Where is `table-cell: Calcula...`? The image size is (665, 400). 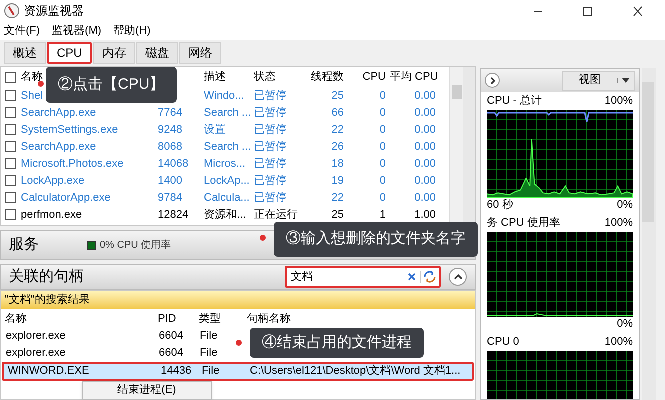 table-cell: Calcula... is located at coordinates (227, 198).